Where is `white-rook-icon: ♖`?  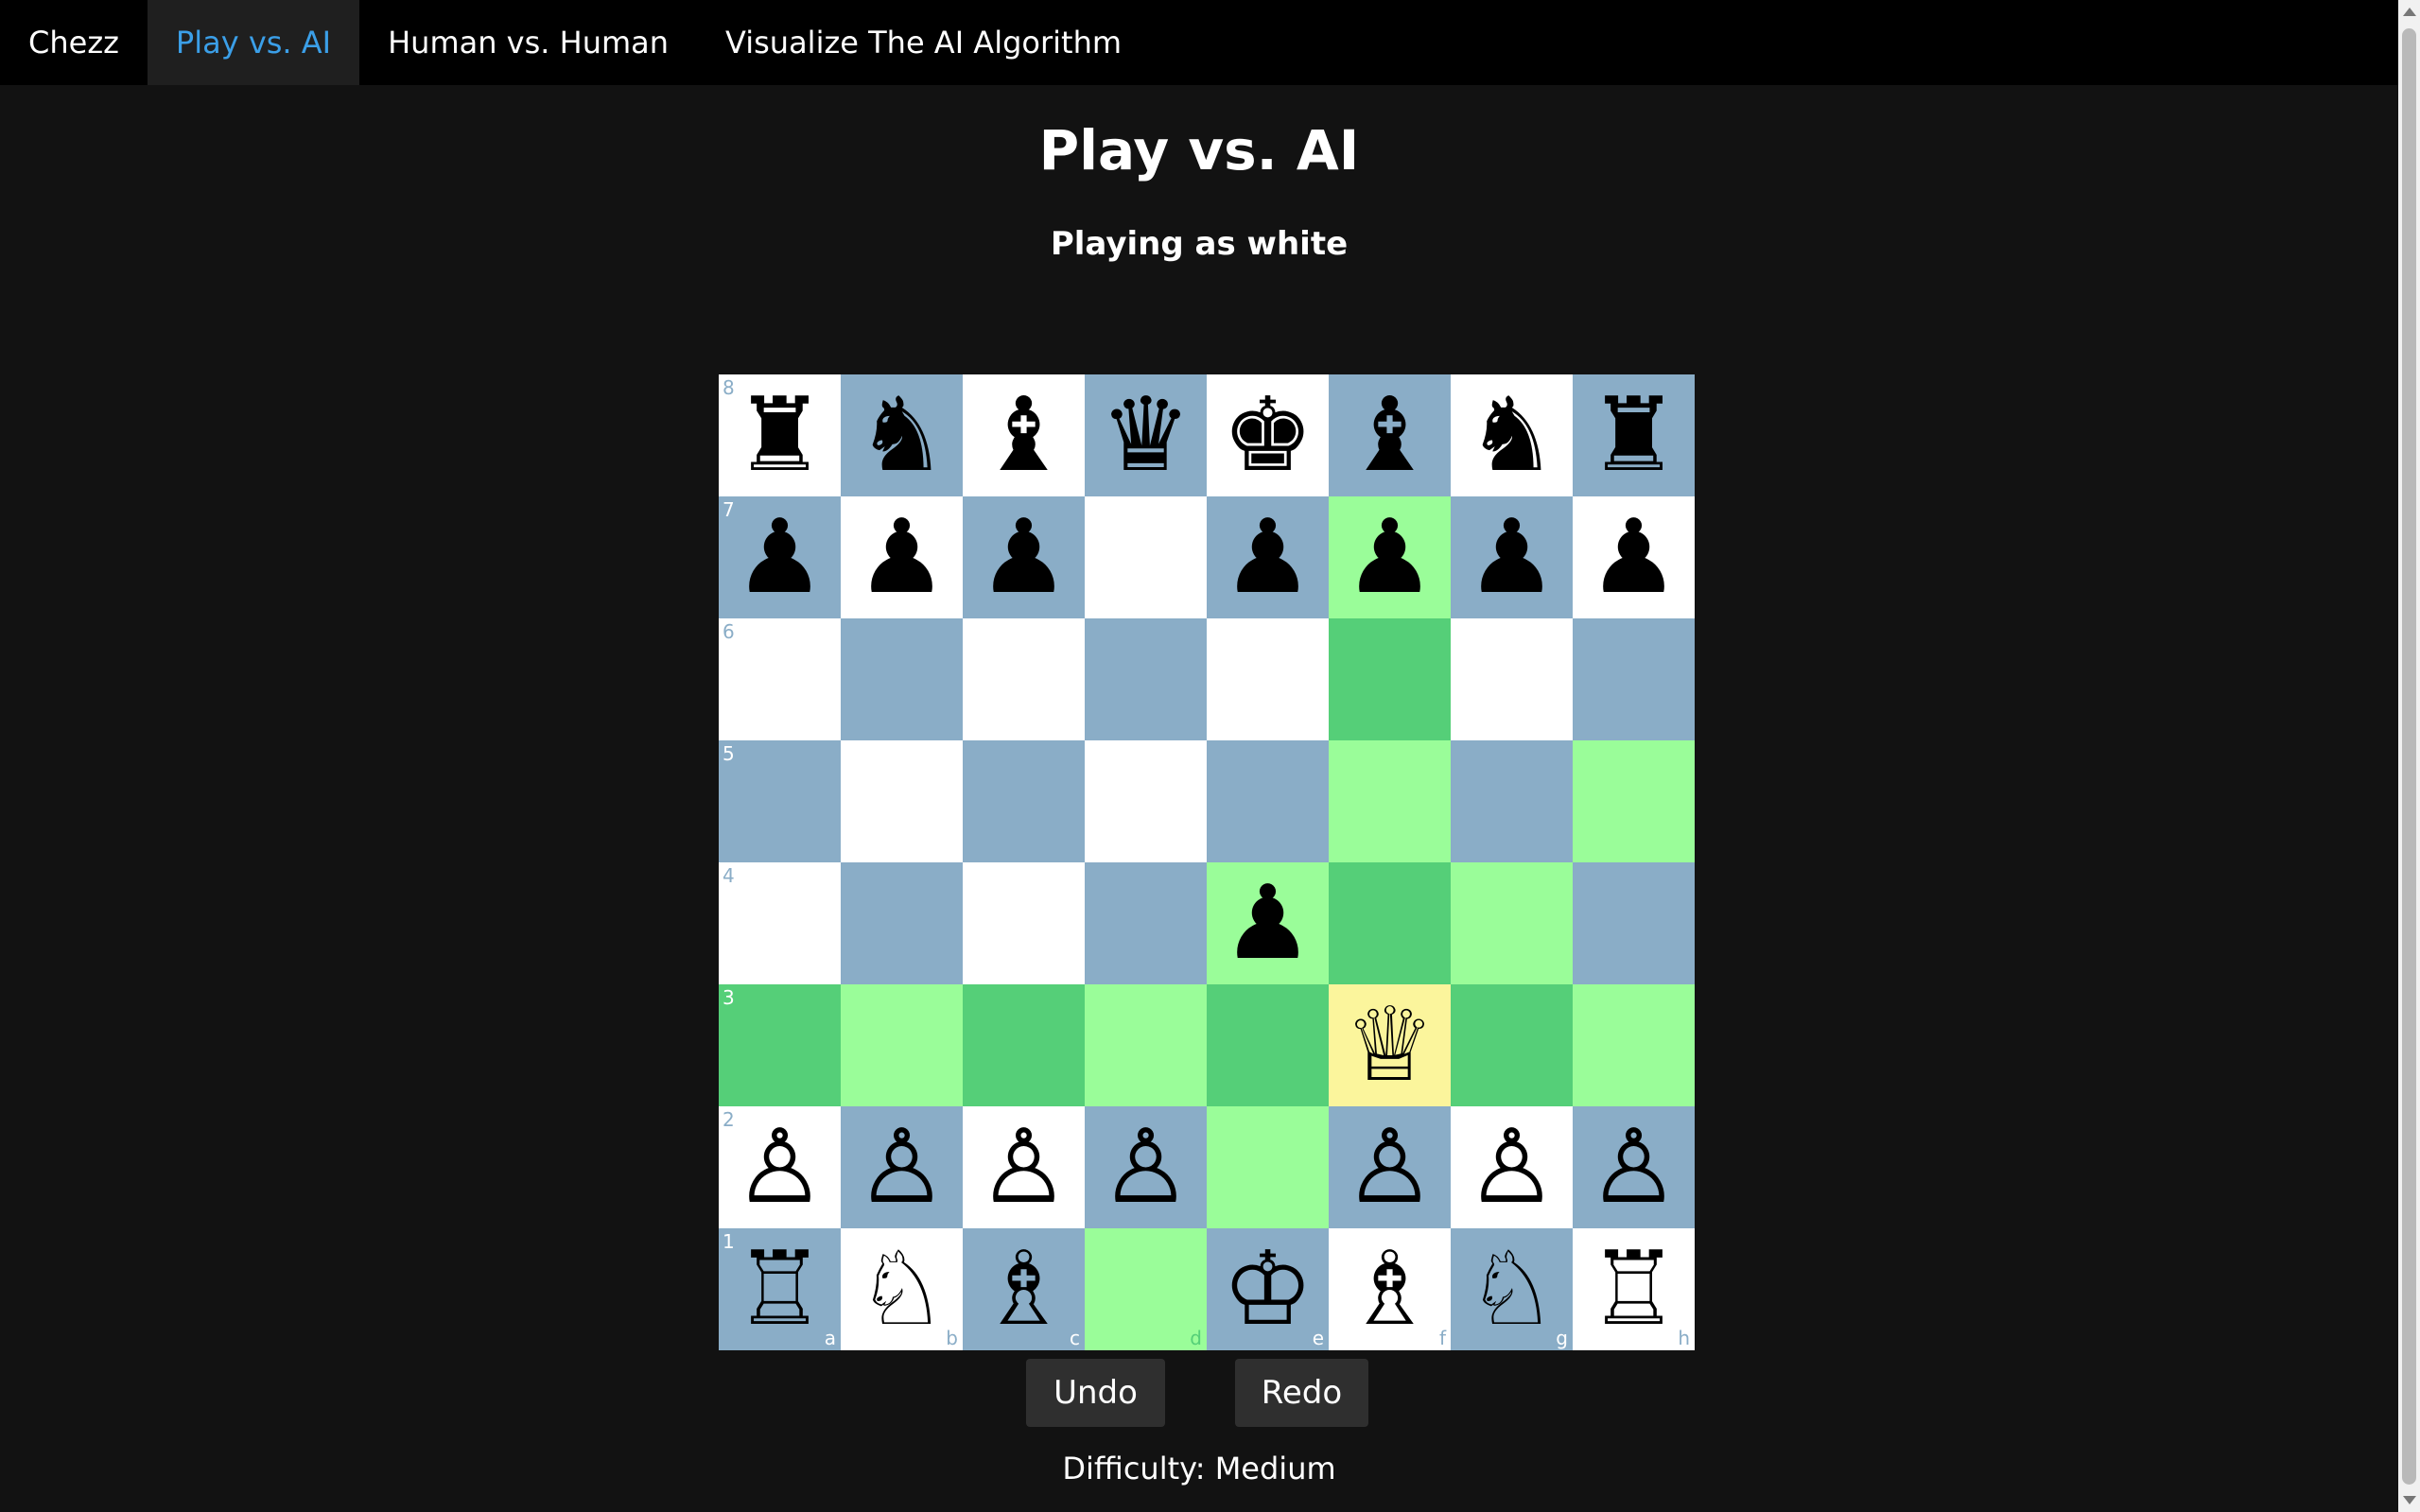
white-rook-icon: ♖ is located at coordinates (1634, 1289).